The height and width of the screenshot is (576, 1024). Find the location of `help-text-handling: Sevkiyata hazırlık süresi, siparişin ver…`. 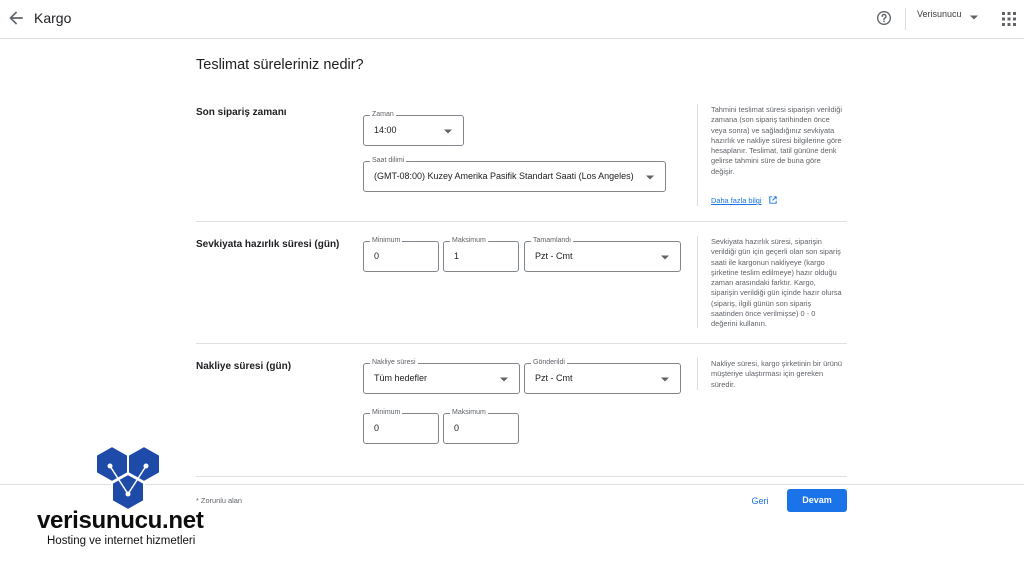

help-text-handling: Sevkiyata hazırlık süresi, siparişin ver… is located at coordinates (776, 283).